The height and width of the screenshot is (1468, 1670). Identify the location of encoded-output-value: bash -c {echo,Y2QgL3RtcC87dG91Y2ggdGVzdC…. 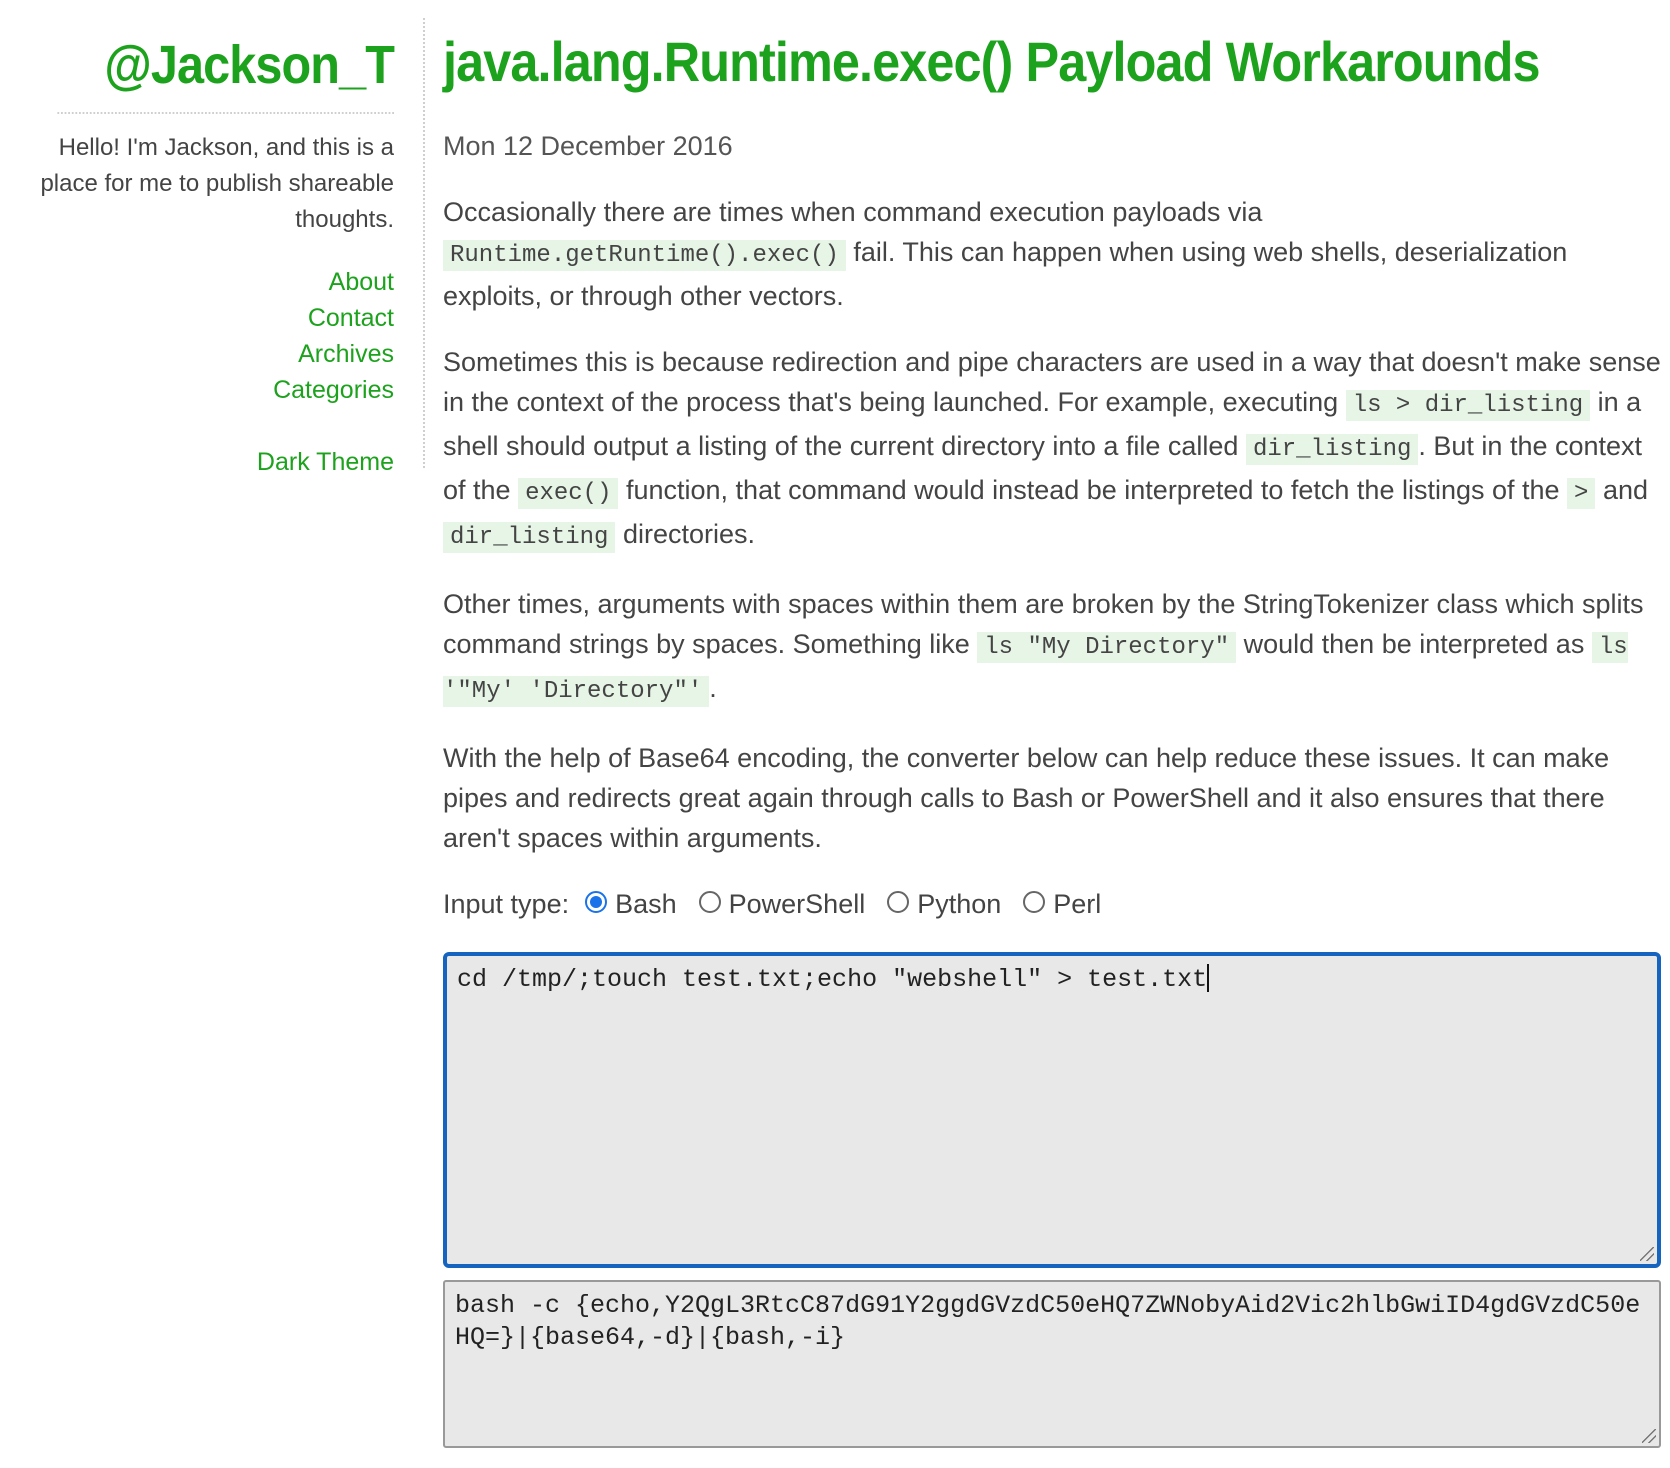
(1048, 1321).